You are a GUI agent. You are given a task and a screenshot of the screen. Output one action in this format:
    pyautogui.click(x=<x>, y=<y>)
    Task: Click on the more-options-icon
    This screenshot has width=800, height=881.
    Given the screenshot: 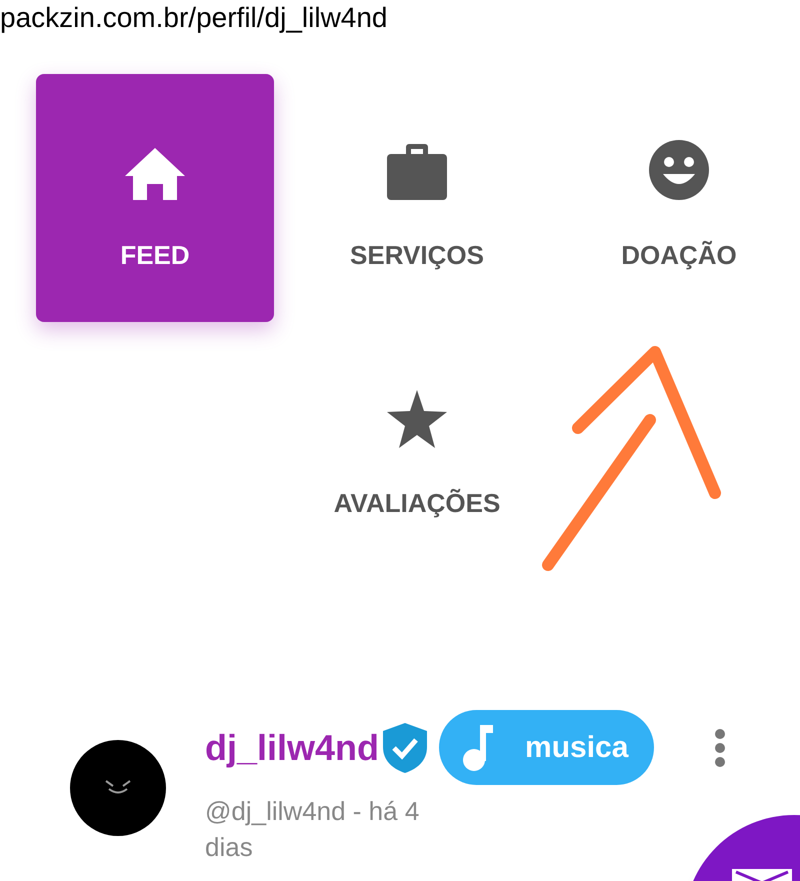 What is the action you would take?
    pyautogui.click(x=720, y=748)
    